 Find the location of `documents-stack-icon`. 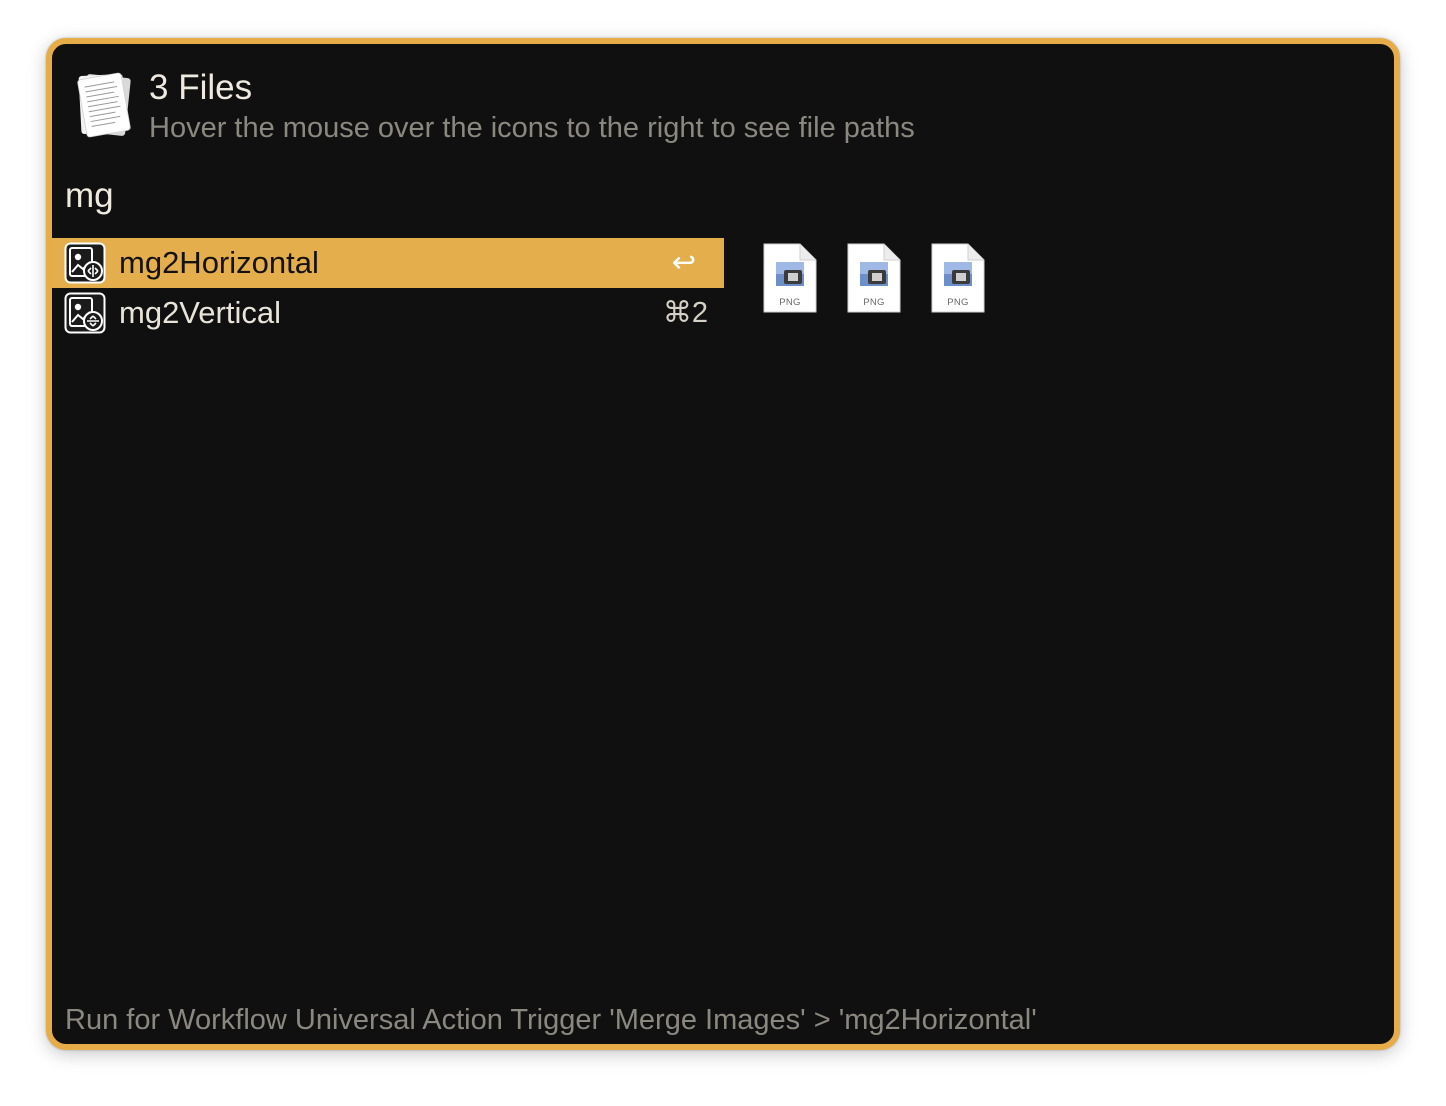

documents-stack-icon is located at coordinates (104, 105).